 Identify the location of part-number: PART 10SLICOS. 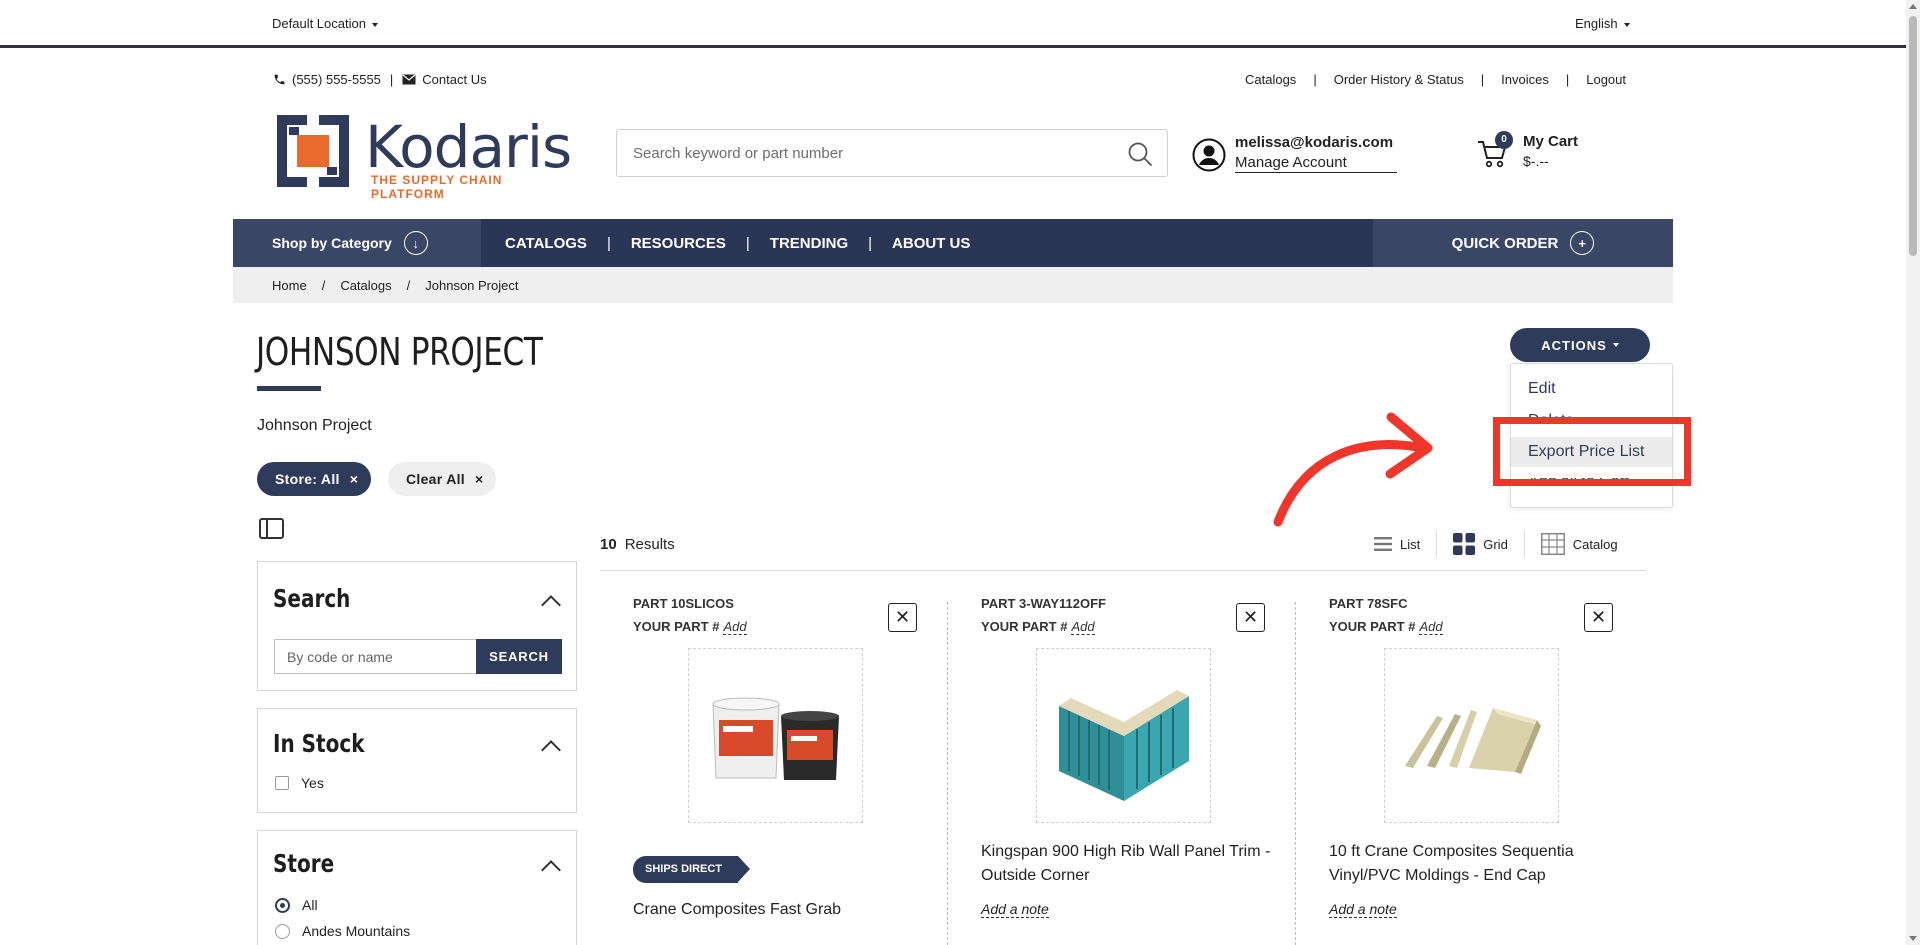
(683, 603).